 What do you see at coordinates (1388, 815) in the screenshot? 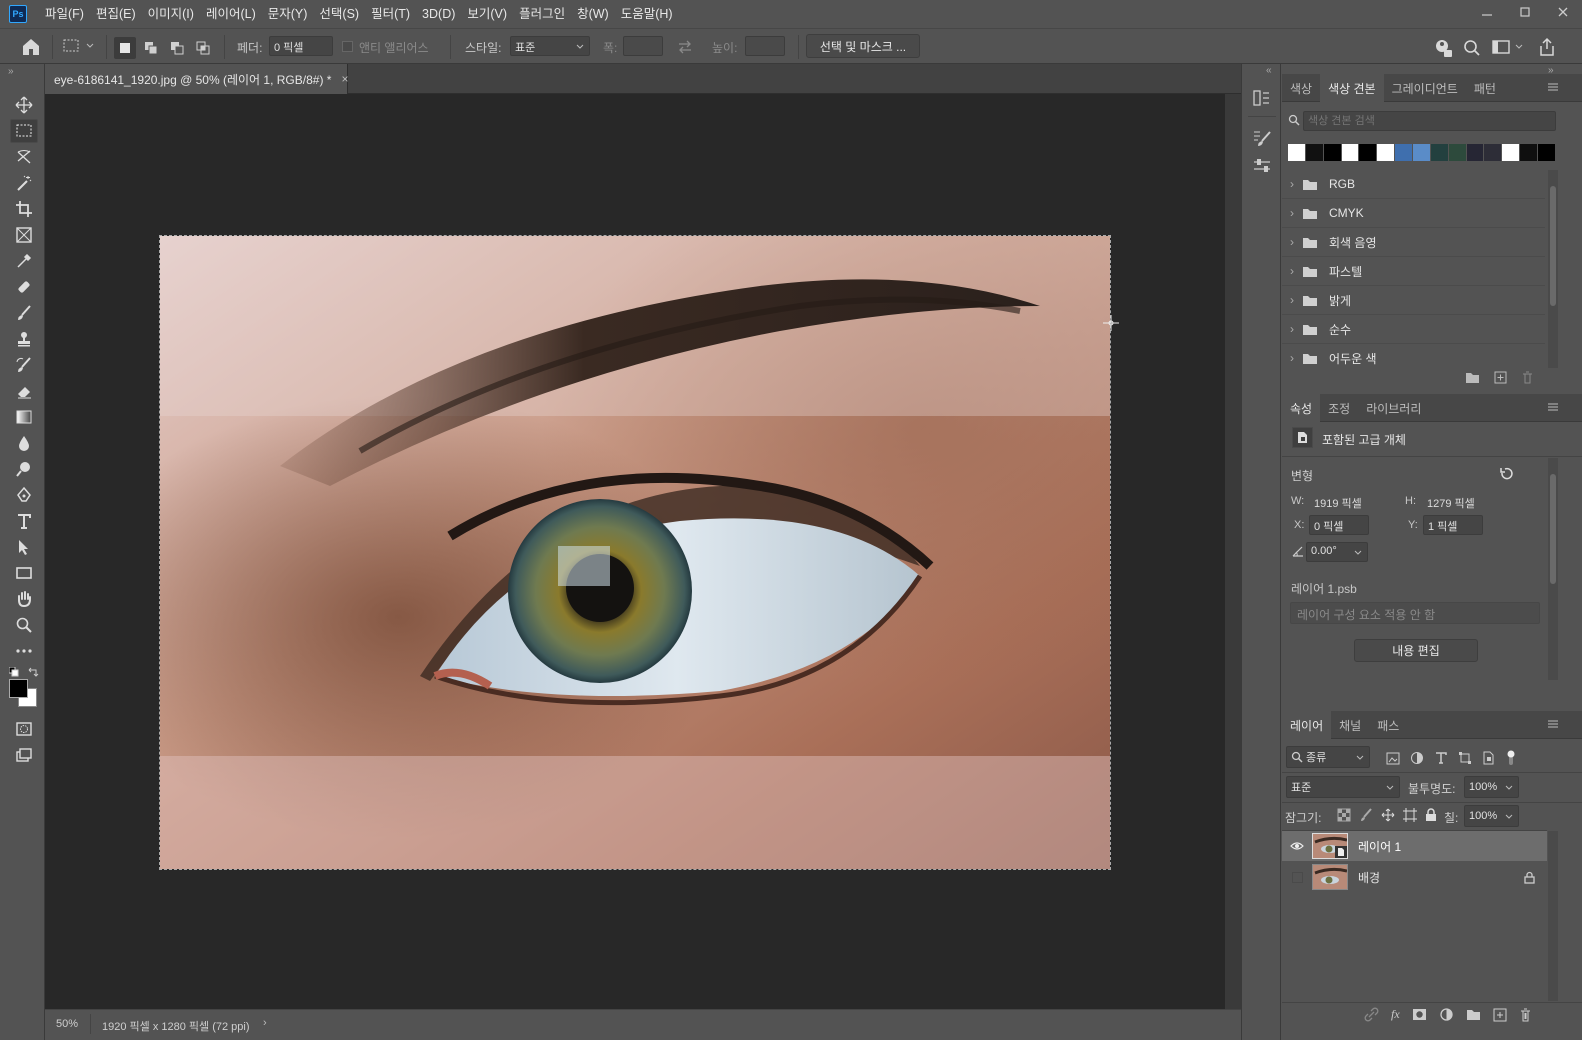
I see `lock-position-icon` at bounding box center [1388, 815].